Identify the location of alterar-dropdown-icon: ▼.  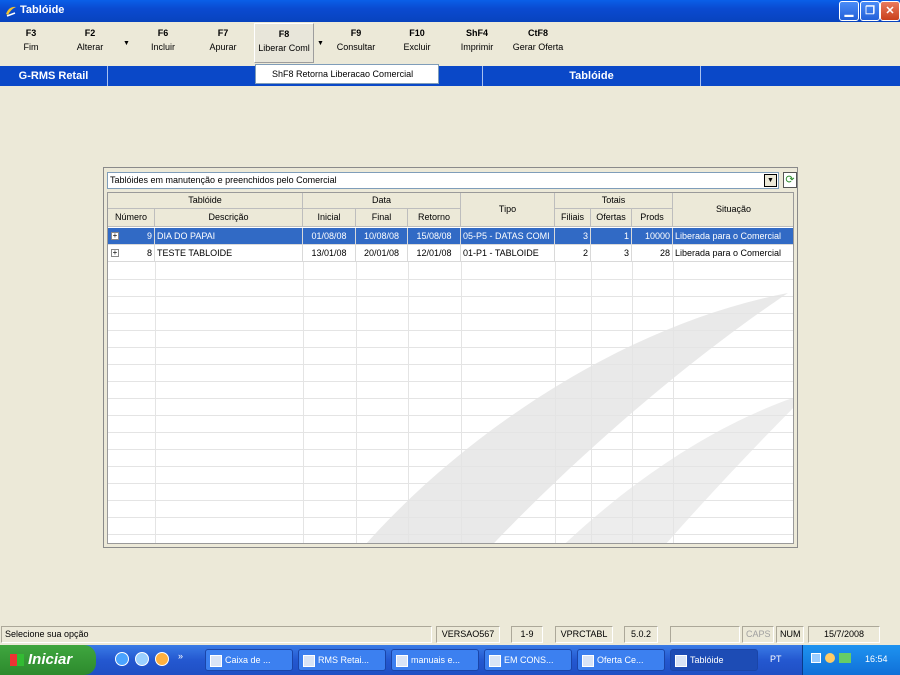
(126, 43).